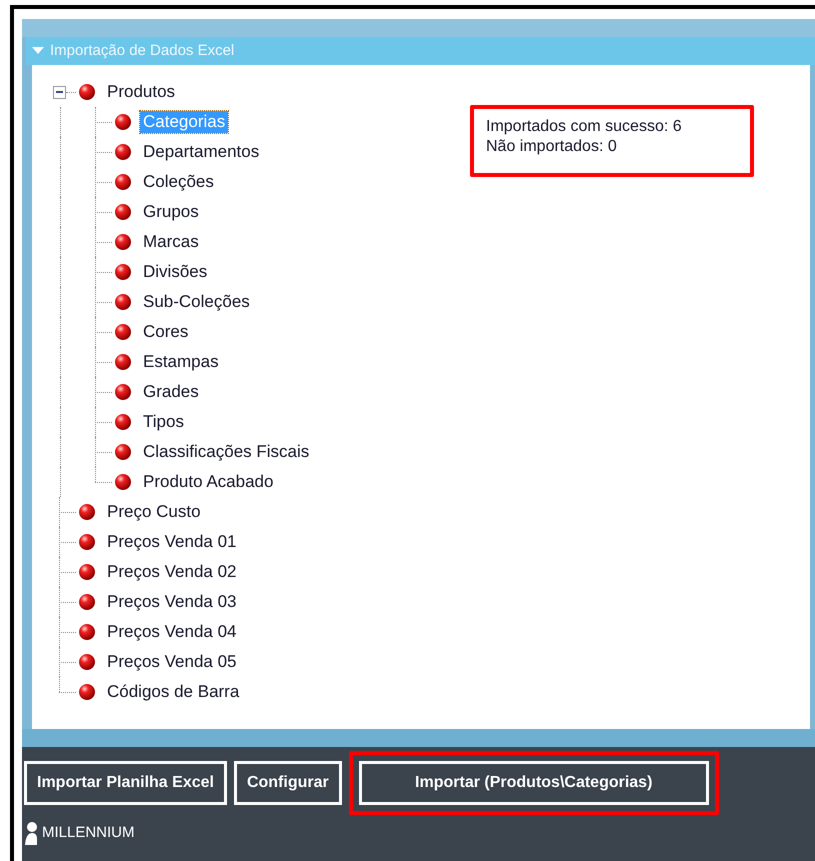 Image resolution: width=815 pixels, height=861 pixels. What do you see at coordinates (88, 832) in the screenshot?
I see `brand-name: MILLENNIUM` at bounding box center [88, 832].